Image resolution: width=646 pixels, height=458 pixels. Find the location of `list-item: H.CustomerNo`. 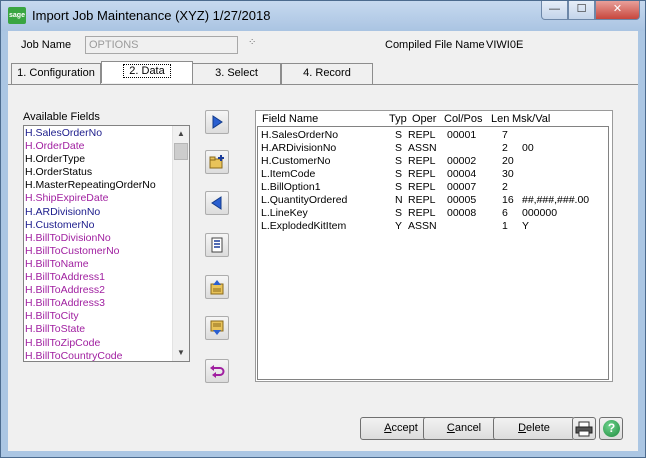

list-item: H.CustomerNo is located at coordinates (99, 225).